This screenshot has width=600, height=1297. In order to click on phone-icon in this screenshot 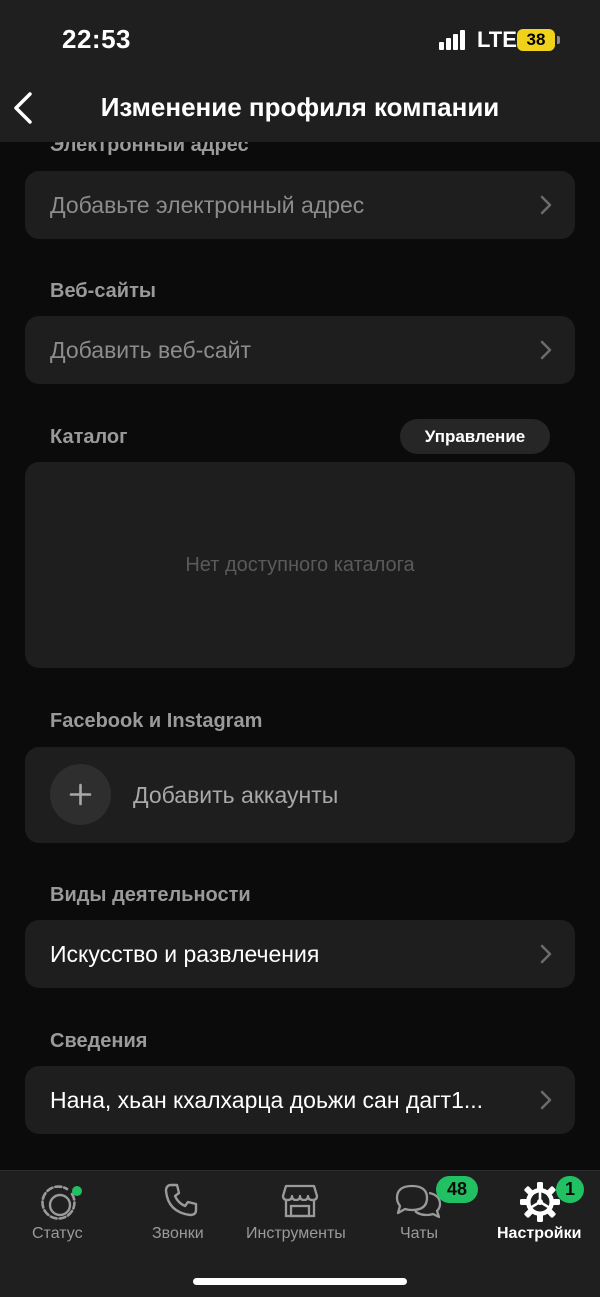, I will do `click(181, 1200)`.